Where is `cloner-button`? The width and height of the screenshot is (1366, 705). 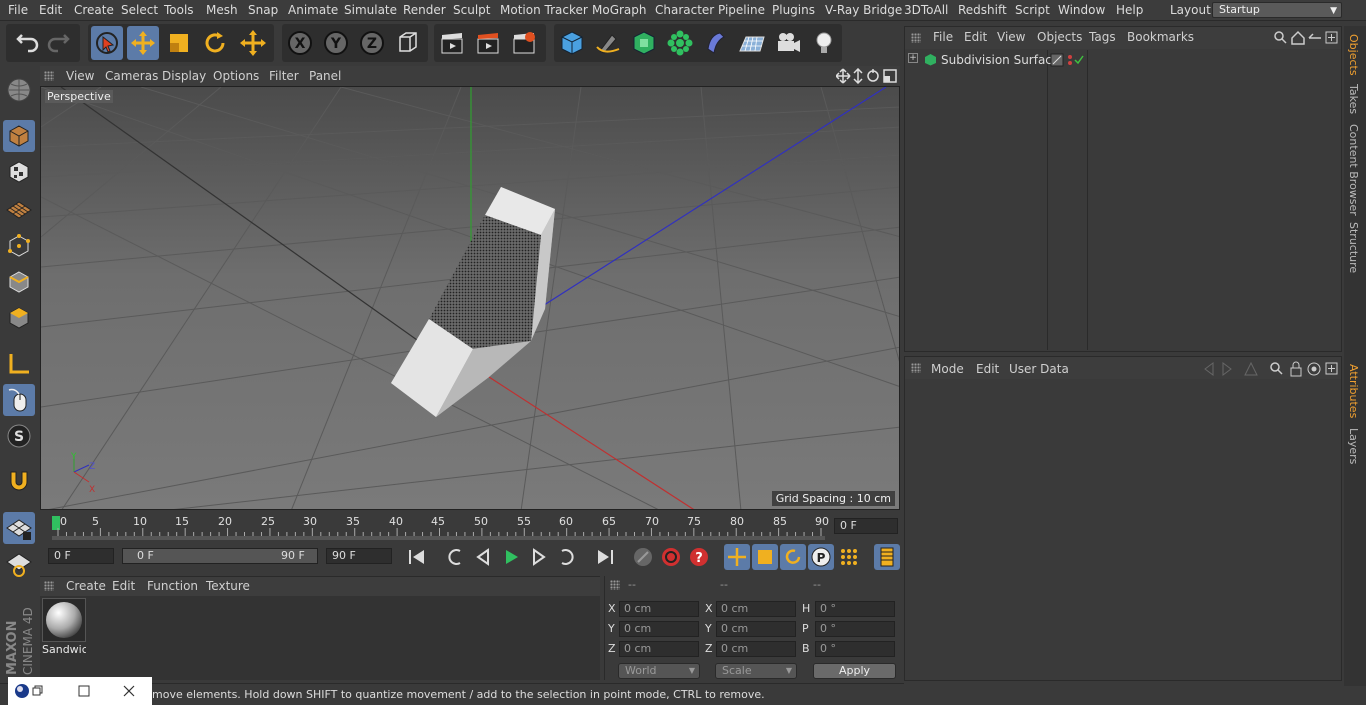
cloner-button is located at coordinates (680, 43).